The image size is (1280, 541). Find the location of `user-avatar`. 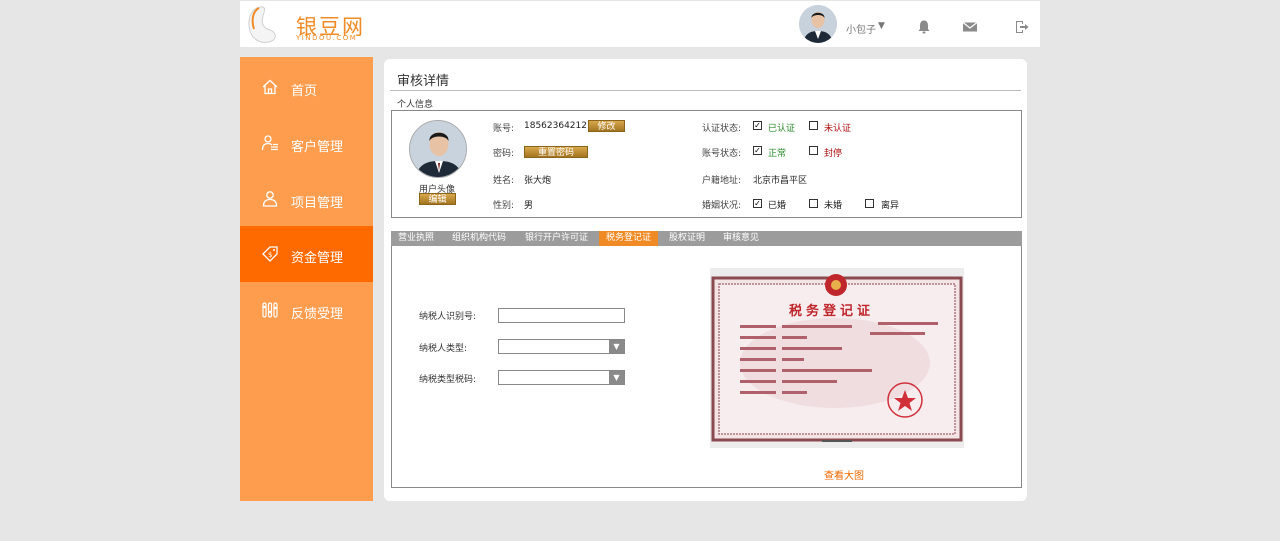

user-avatar is located at coordinates (438, 149).